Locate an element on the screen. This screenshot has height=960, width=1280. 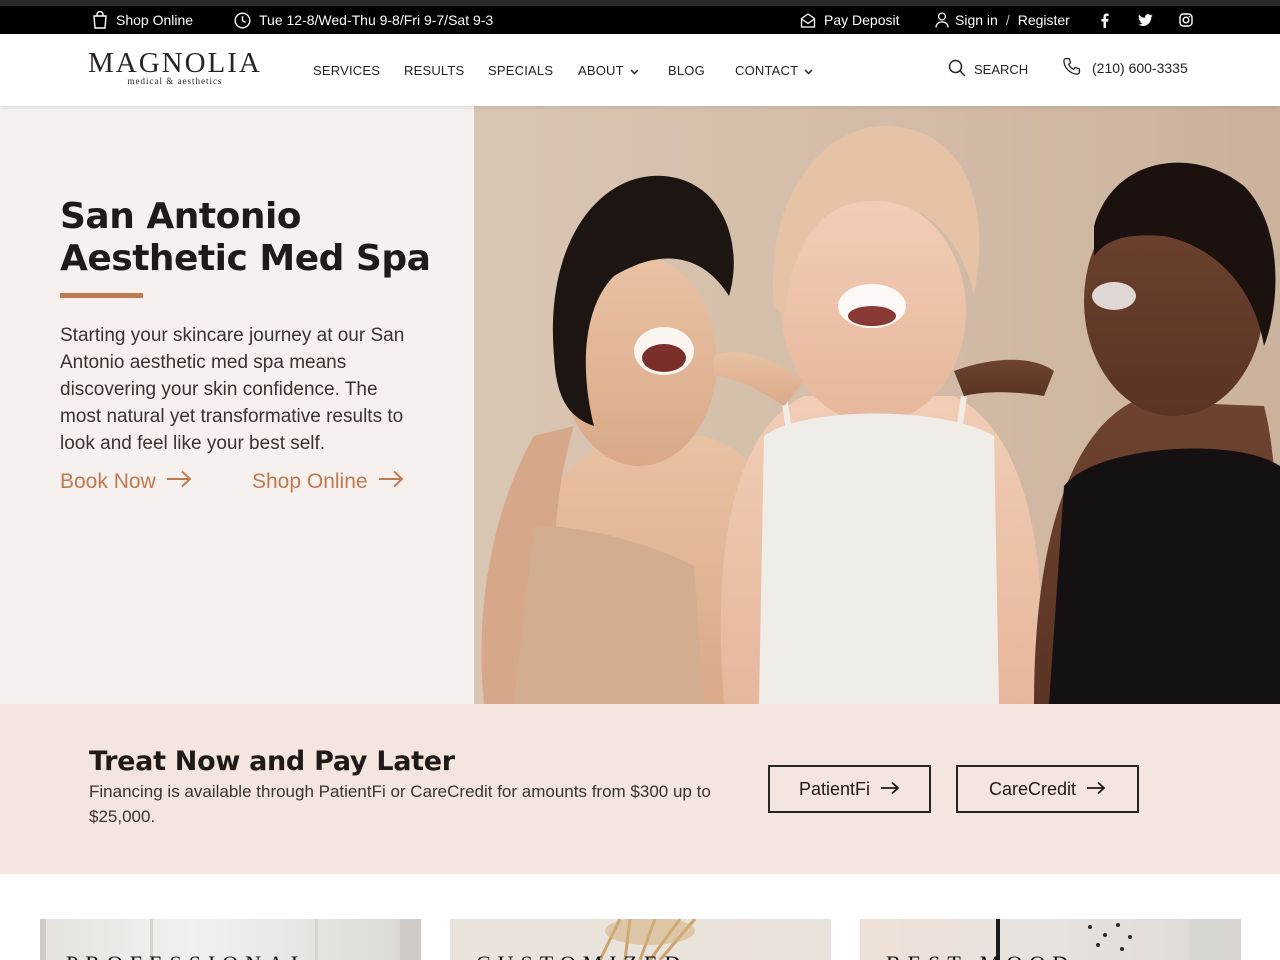
nav-services-label: SERVICES is located at coordinates (347, 70).